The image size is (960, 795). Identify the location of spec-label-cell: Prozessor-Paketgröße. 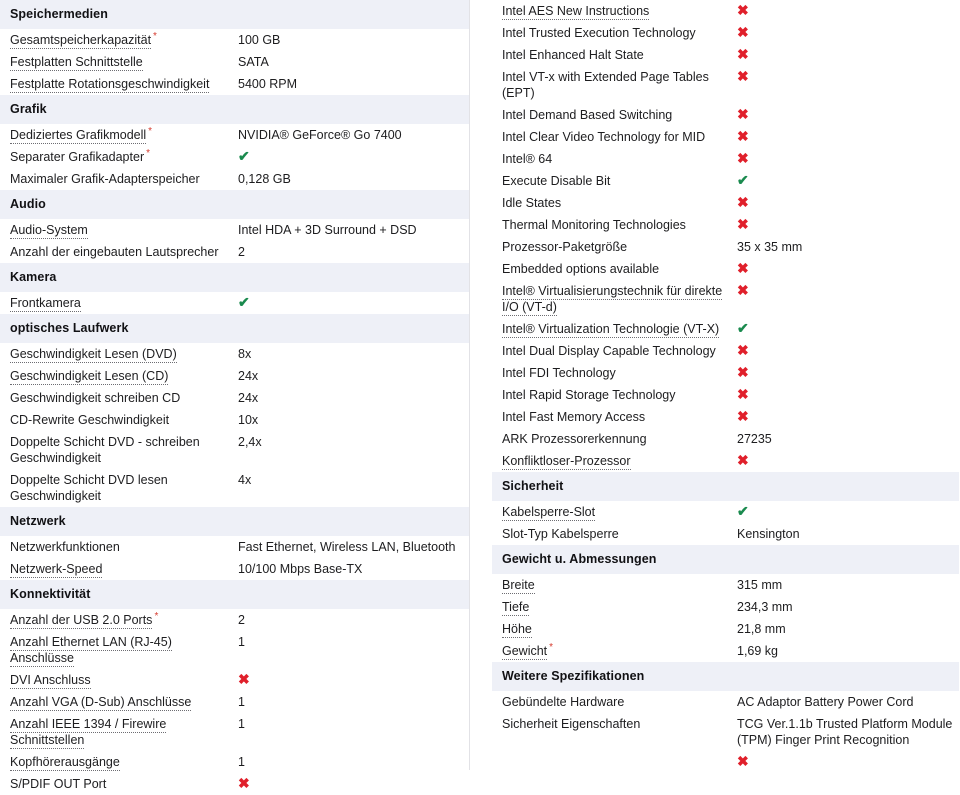
(614, 247).